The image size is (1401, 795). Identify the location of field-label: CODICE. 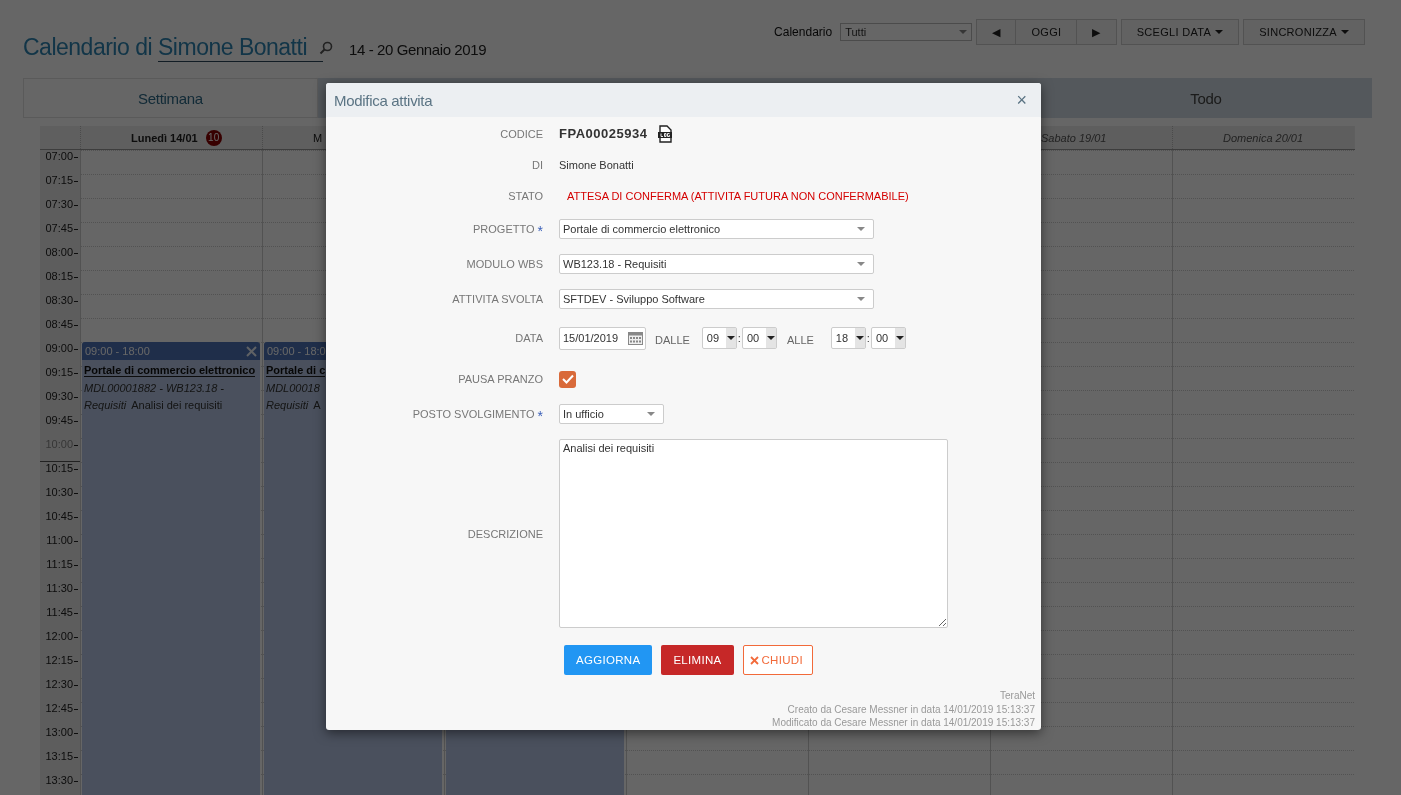
(521, 133).